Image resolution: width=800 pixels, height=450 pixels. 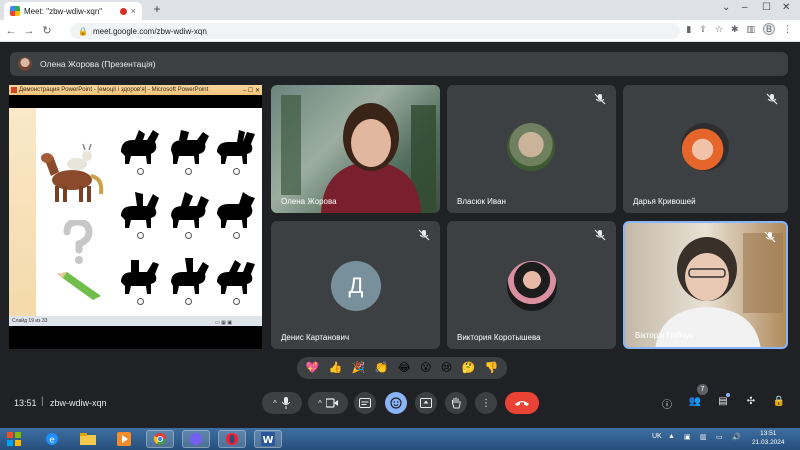 What do you see at coordinates (396, 403) in the screenshot?
I see `emoji-button` at bounding box center [396, 403].